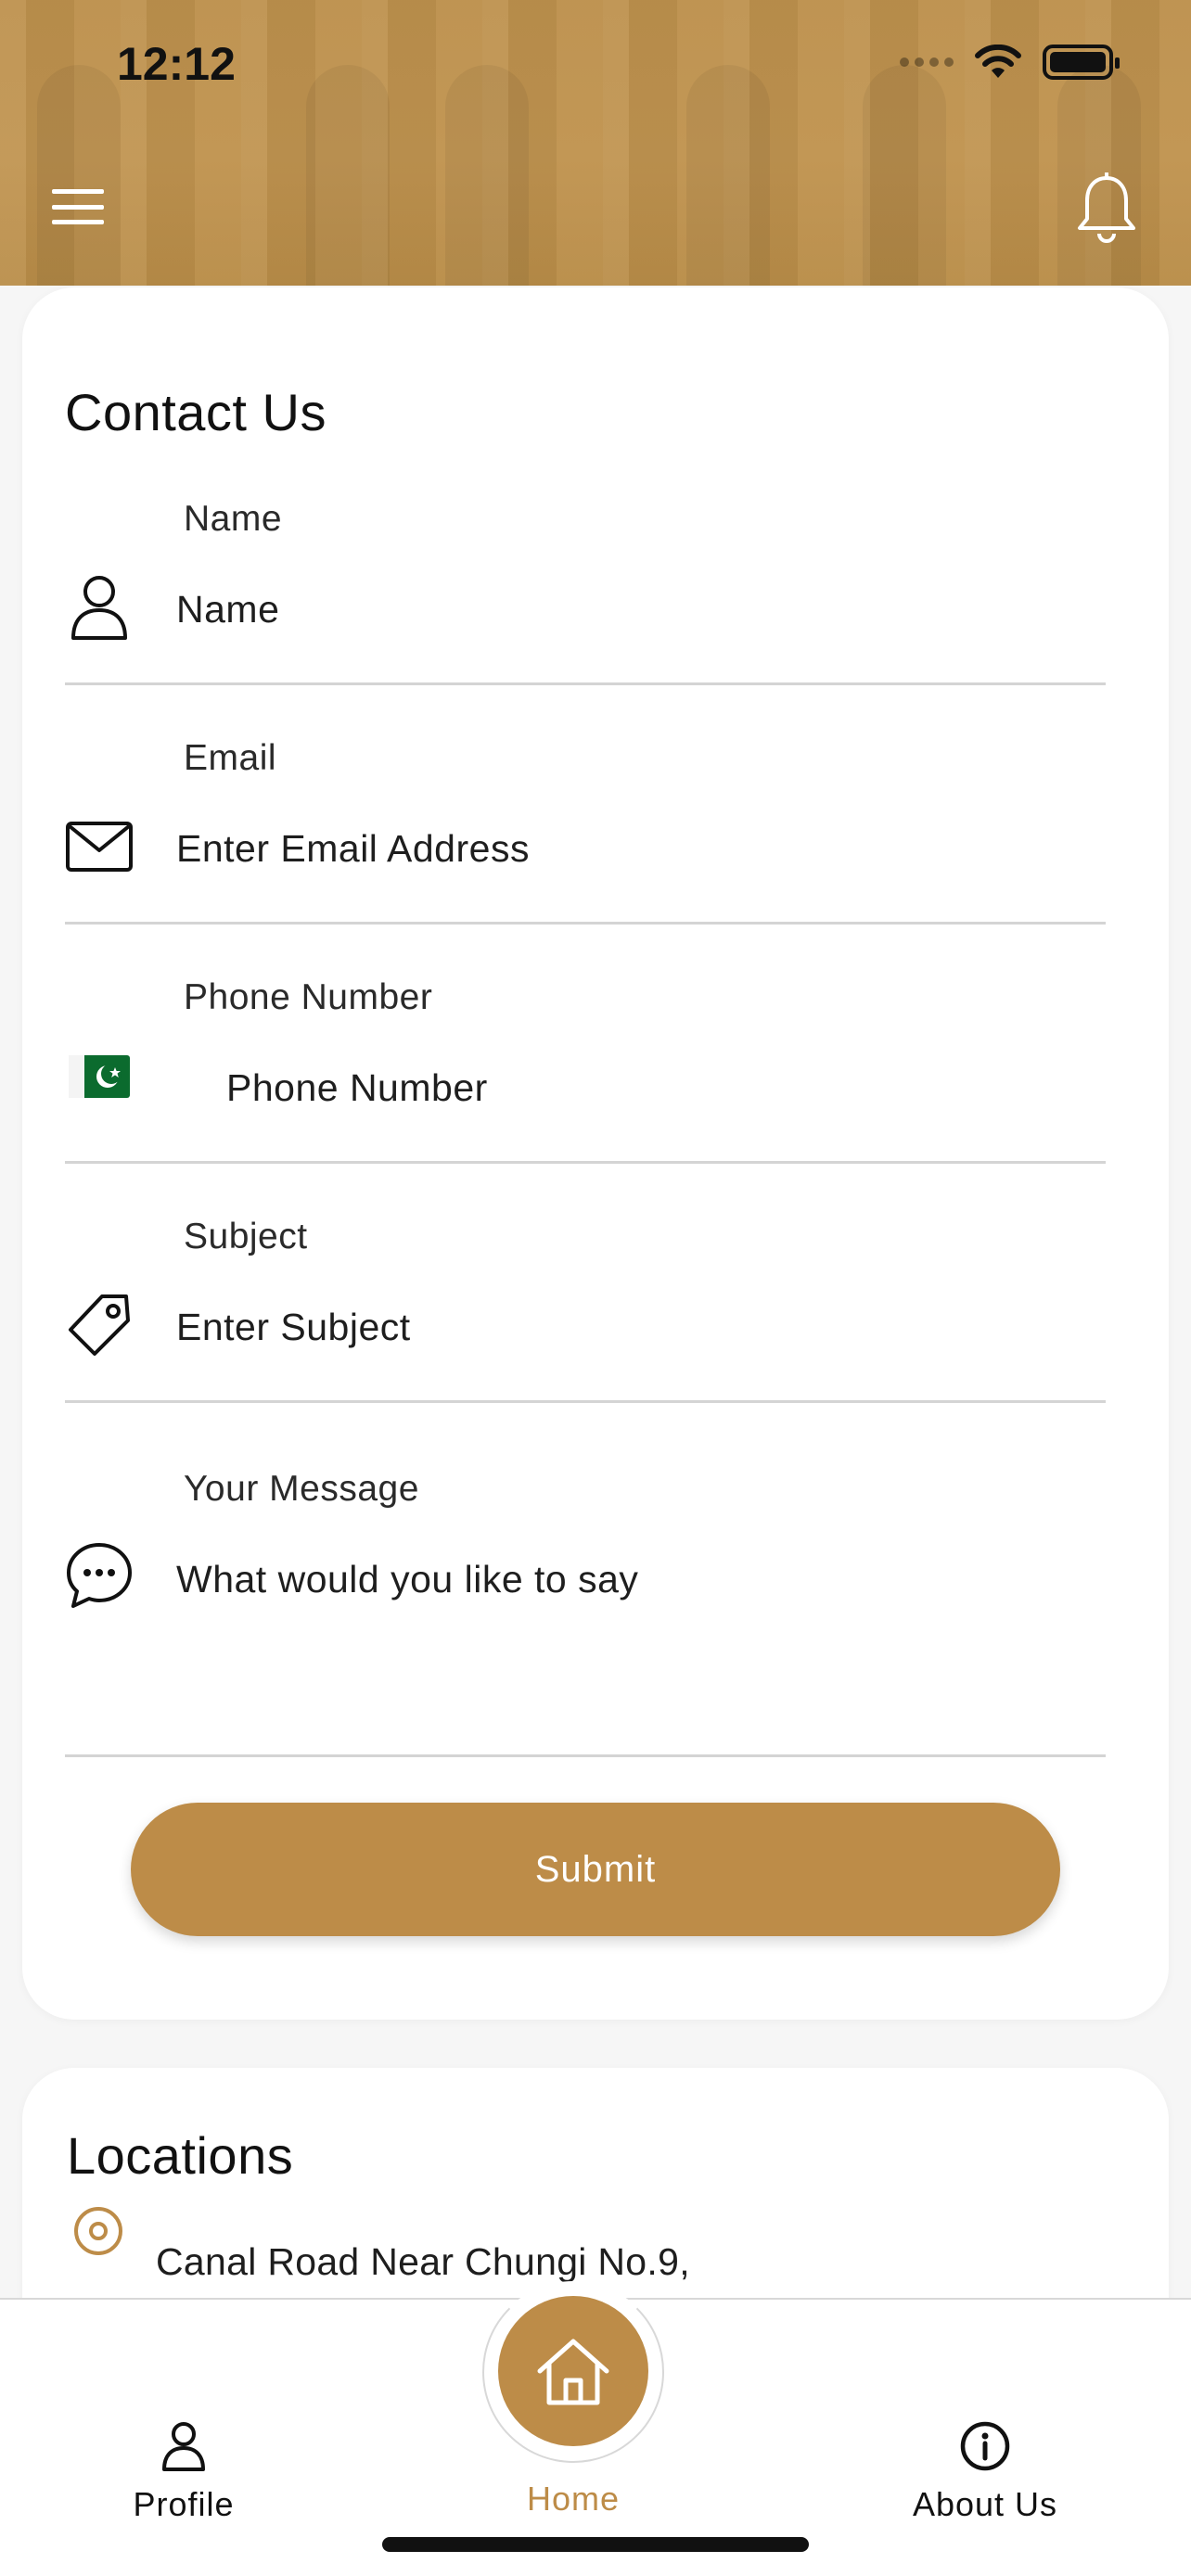 The width and height of the screenshot is (1191, 2576). What do you see at coordinates (301, 1489) in the screenshot?
I see `message-label: Your Message` at bounding box center [301, 1489].